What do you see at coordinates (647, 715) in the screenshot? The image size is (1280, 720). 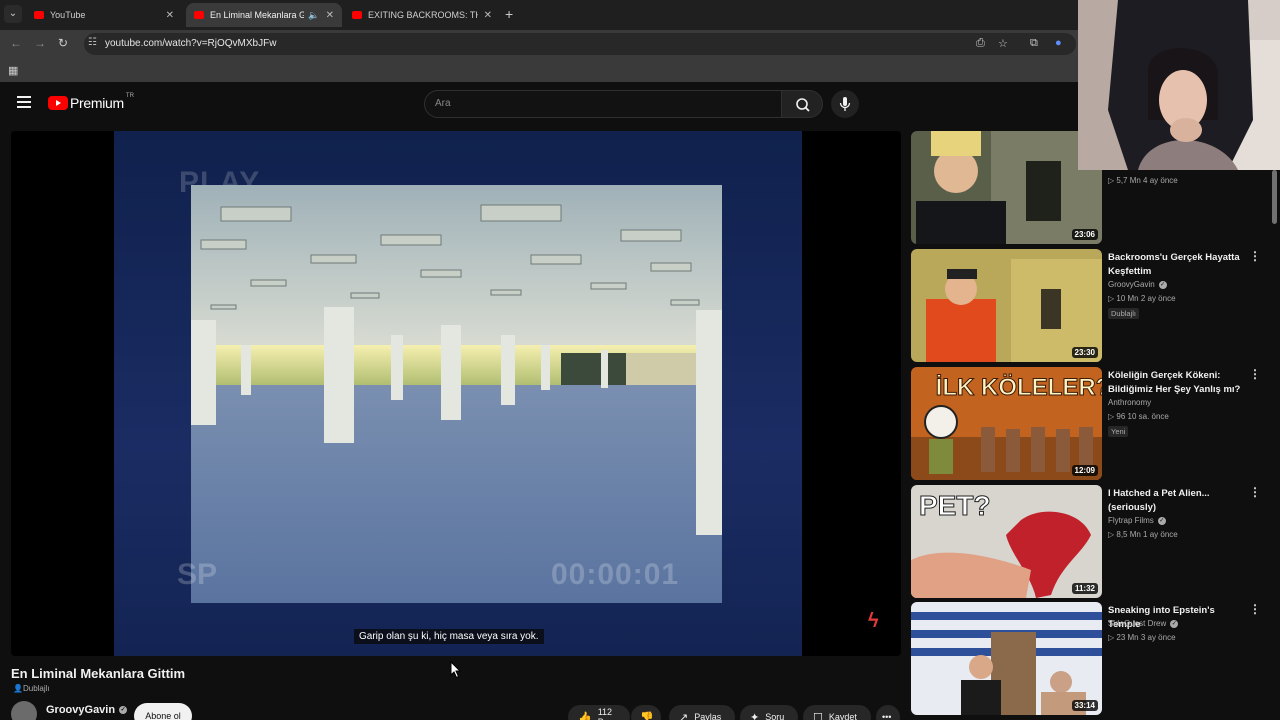 I see `thumbs-down-icon: 👎` at bounding box center [647, 715].